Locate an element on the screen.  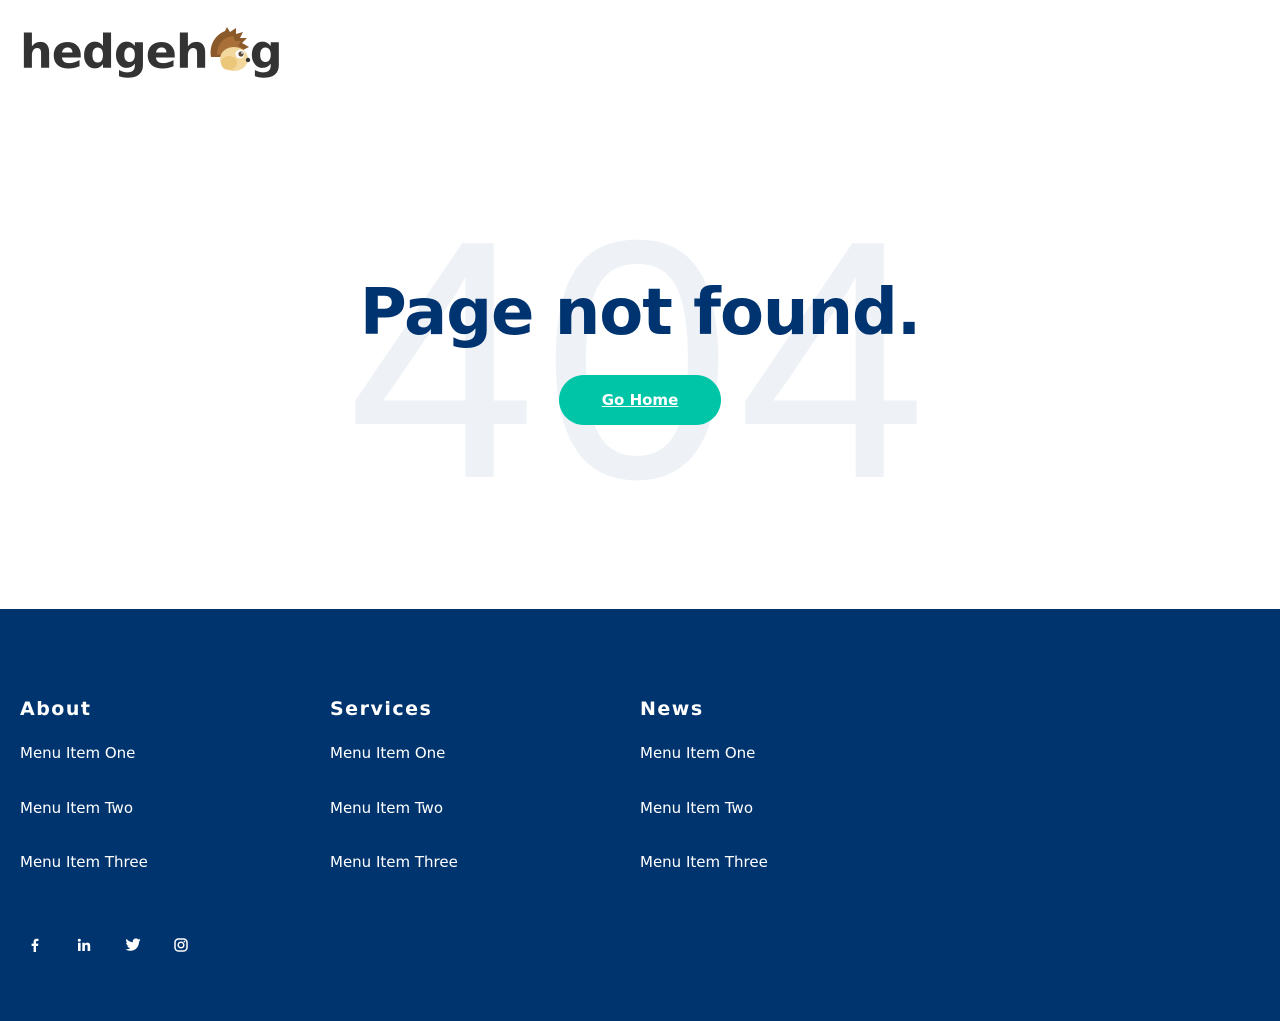
go-home-button: Go Home is located at coordinates (640, 400).